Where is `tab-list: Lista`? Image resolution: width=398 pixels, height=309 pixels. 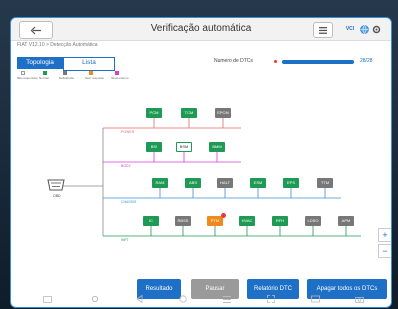
tab-list: Lista is located at coordinates (89, 64).